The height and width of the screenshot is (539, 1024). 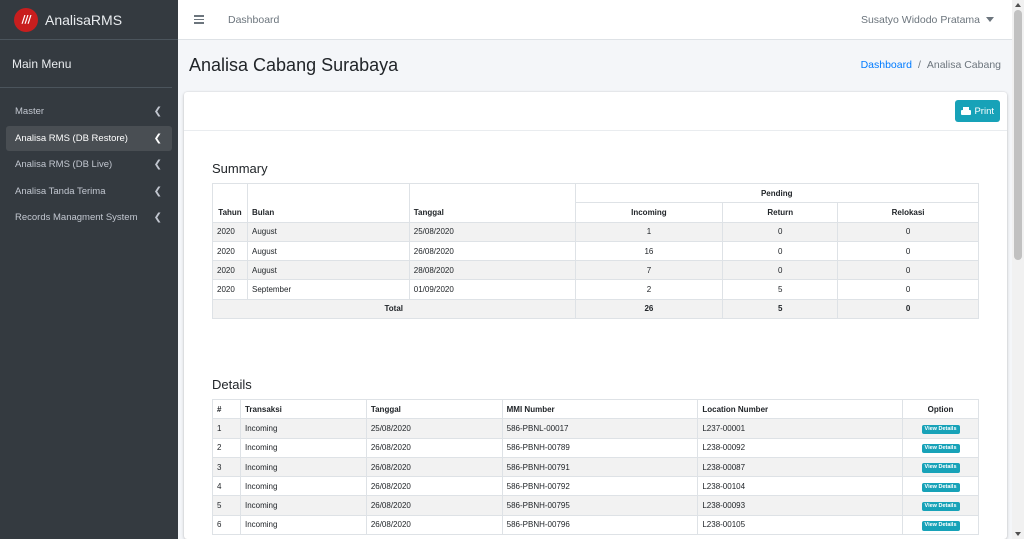 What do you see at coordinates (76, 217) in the screenshot?
I see `sidebar-item-label: Records Managment System` at bounding box center [76, 217].